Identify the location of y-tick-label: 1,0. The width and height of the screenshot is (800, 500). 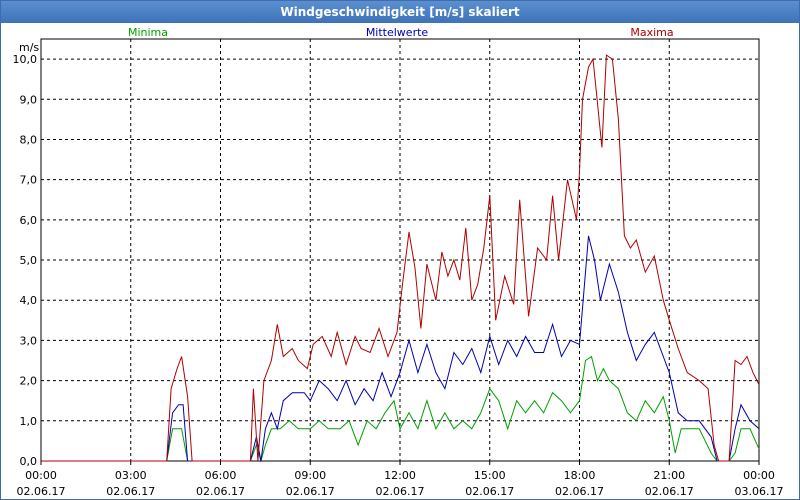
(29, 421).